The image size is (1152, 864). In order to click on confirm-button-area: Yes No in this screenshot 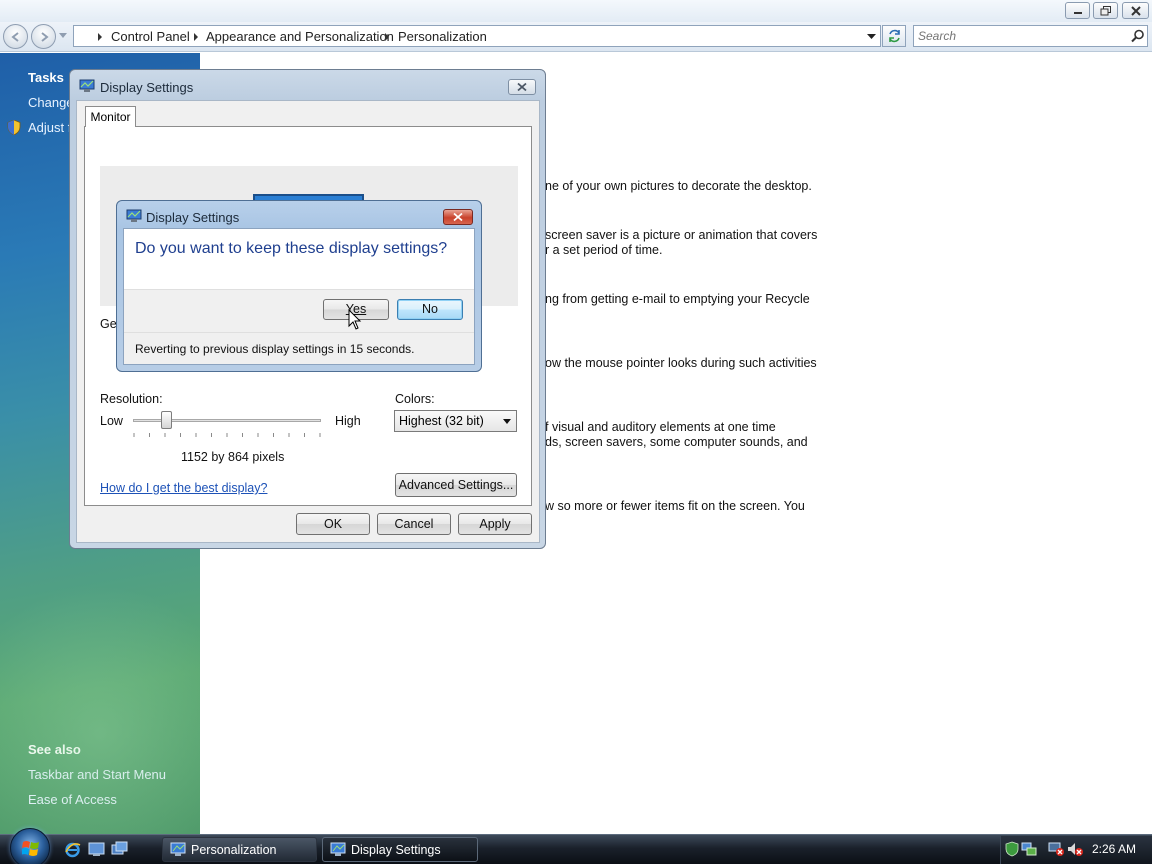, I will do `click(299, 311)`.